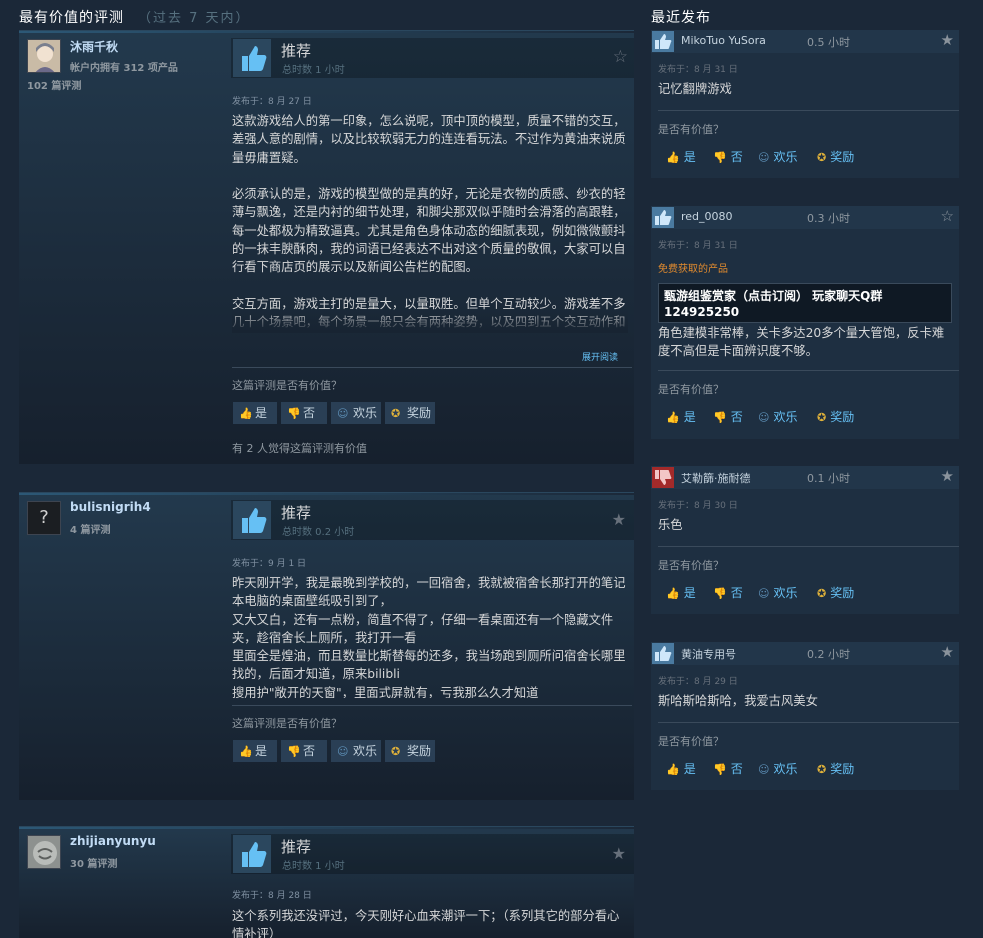  Describe the element at coordinates (716, 478) in the screenshot. I see `reviewer-name: 艾勒篩·施耐德` at that location.